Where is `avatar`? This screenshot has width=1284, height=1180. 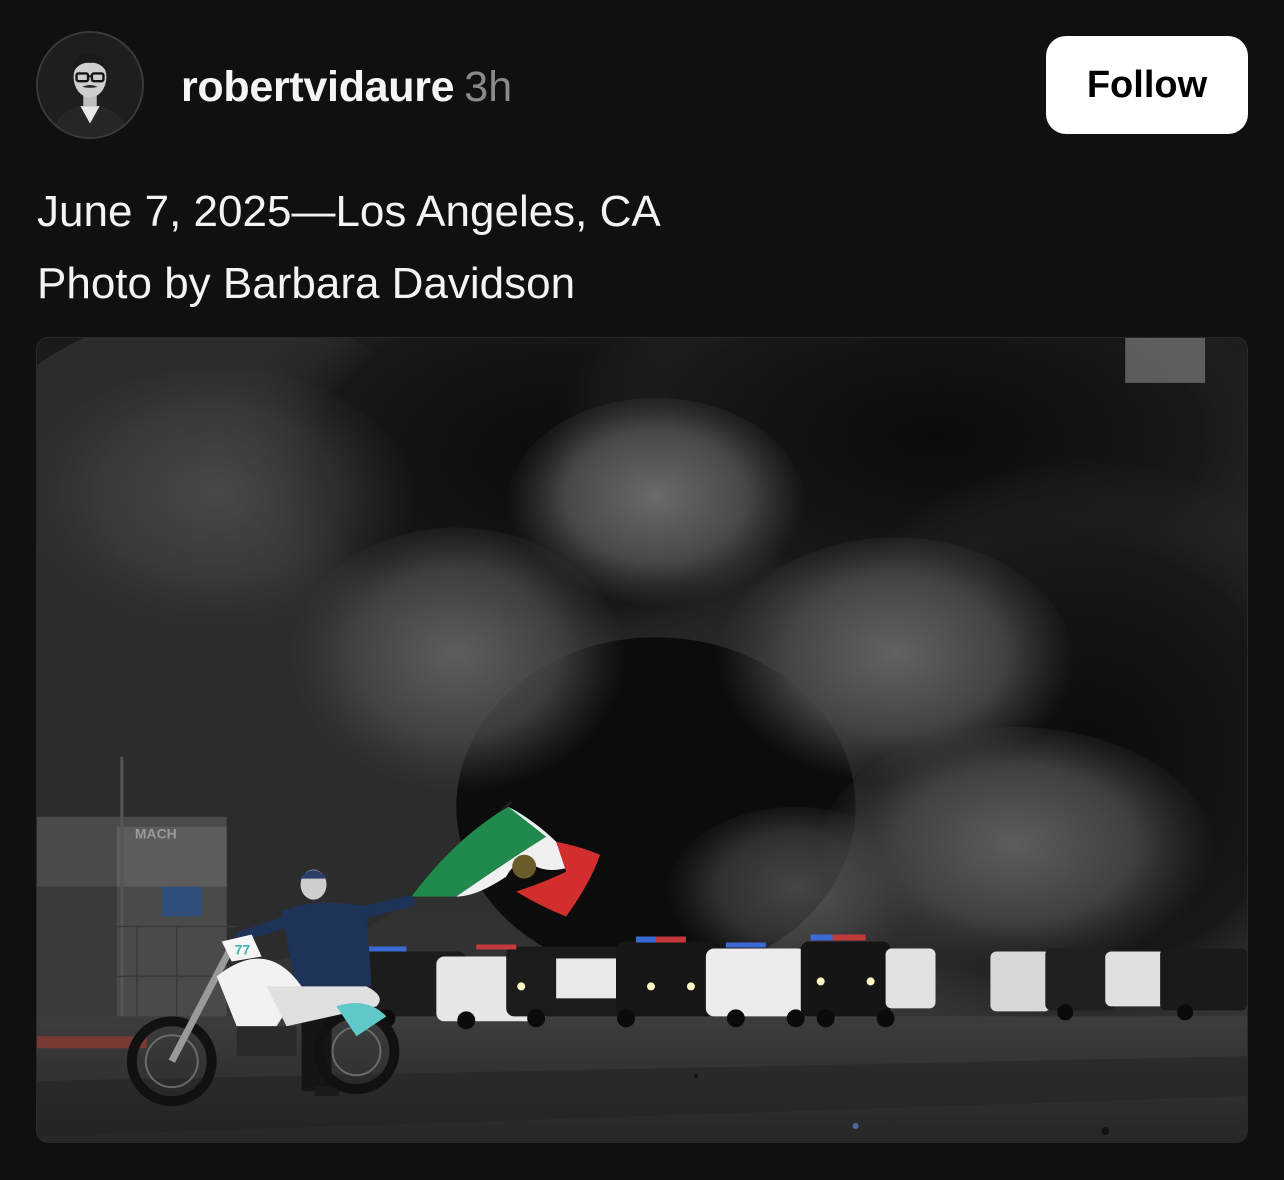 avatar is located at coordinates (90, 85).